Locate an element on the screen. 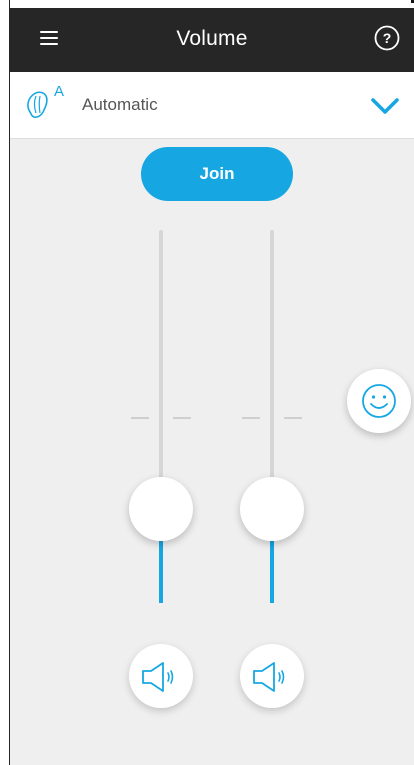  right-volume-knob is located at coordinates (272, 509).